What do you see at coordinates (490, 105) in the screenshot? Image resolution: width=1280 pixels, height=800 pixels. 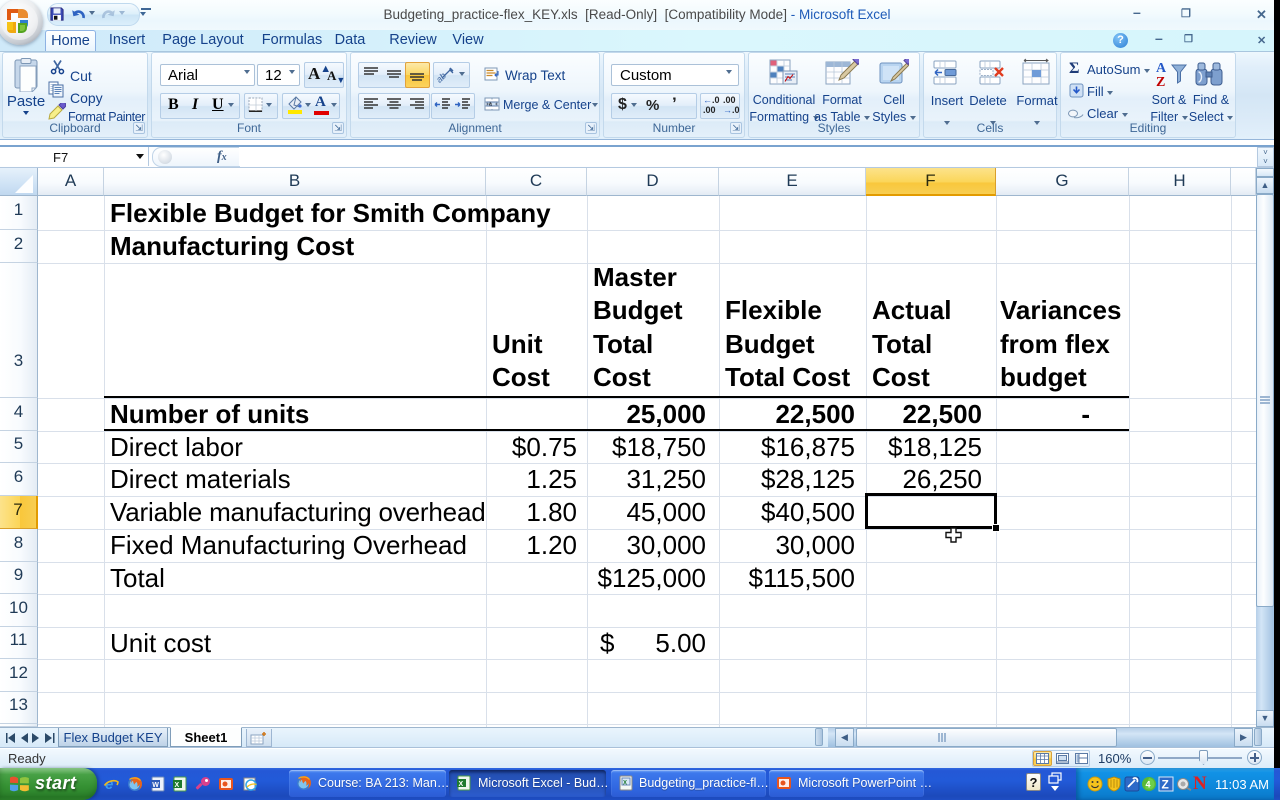 I see `svg-text: a` at bounding box center [490, 105].